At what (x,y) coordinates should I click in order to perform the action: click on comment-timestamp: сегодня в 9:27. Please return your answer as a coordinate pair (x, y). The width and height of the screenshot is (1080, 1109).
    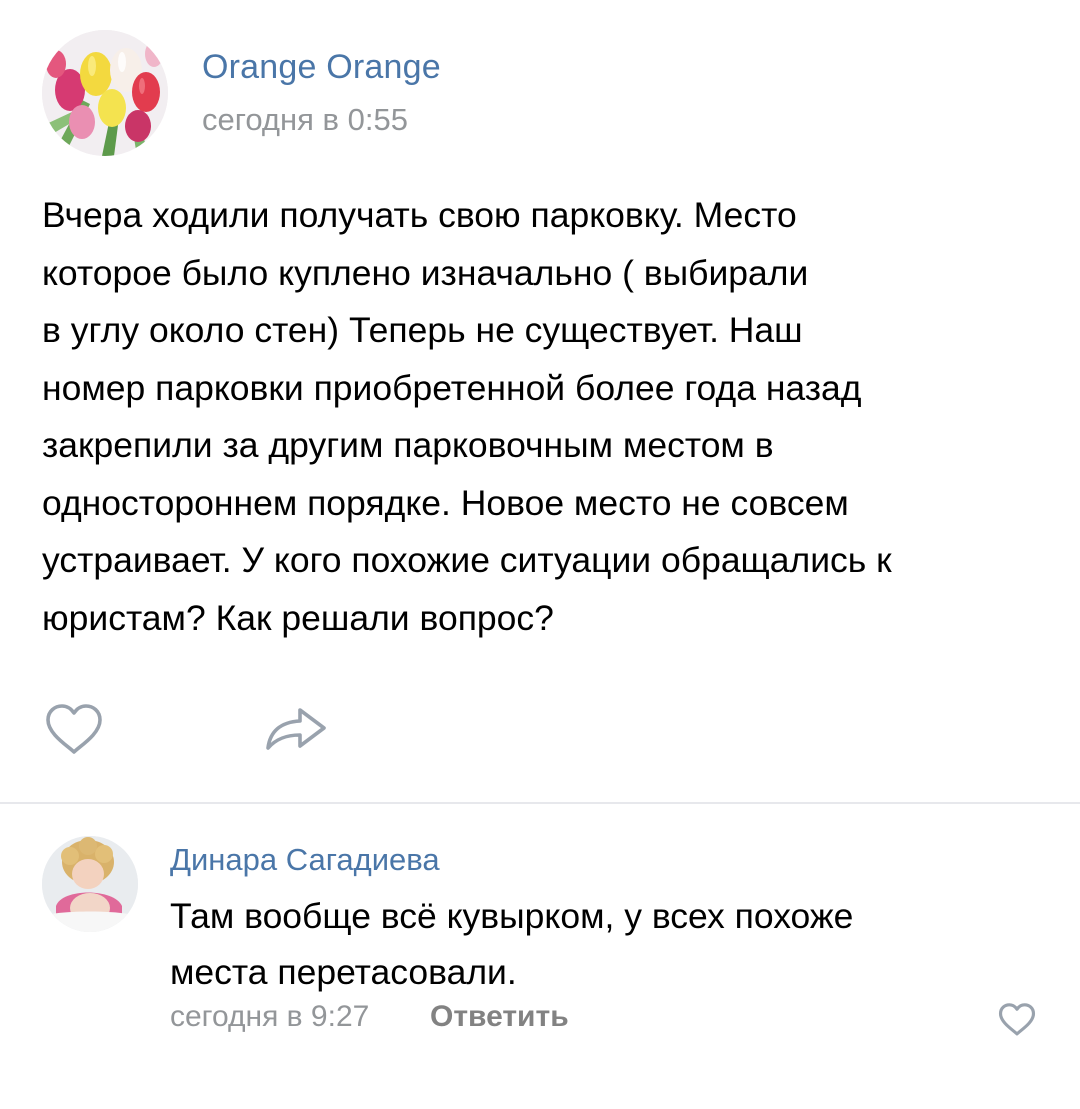
    Looking at the image, I should click on (270, 1016).